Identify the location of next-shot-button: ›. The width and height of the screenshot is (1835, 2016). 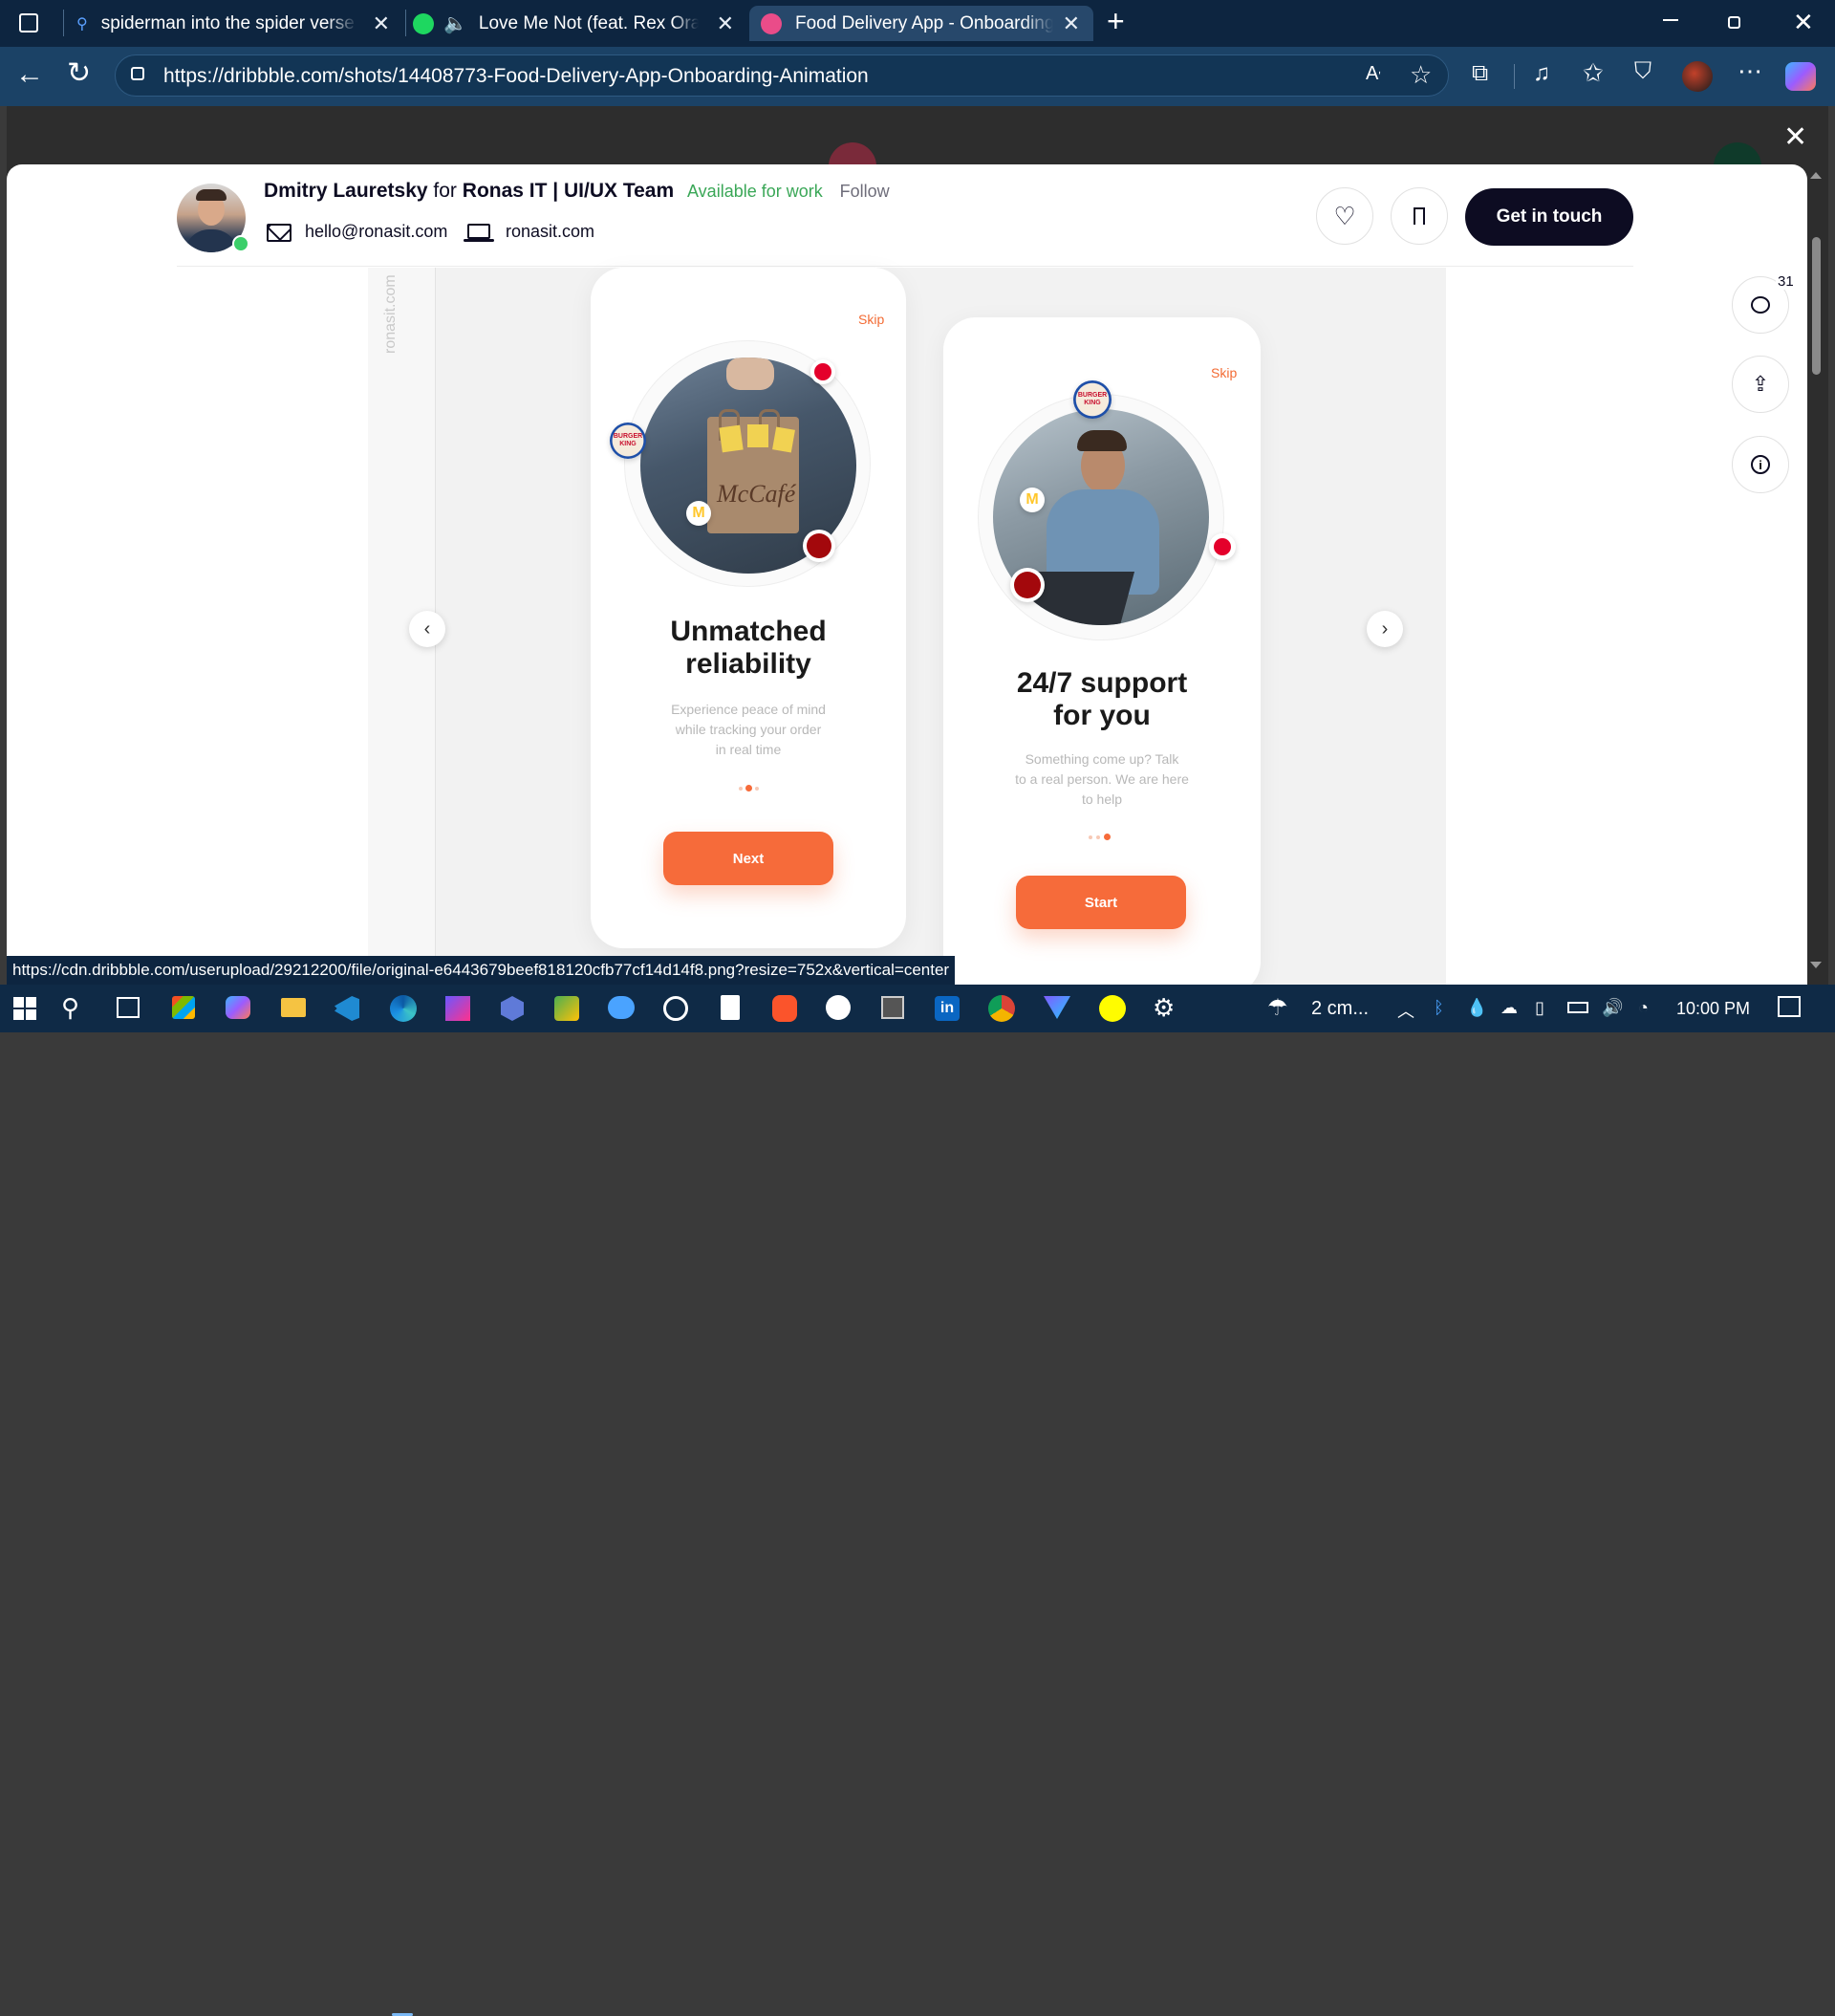
(1385, 629).